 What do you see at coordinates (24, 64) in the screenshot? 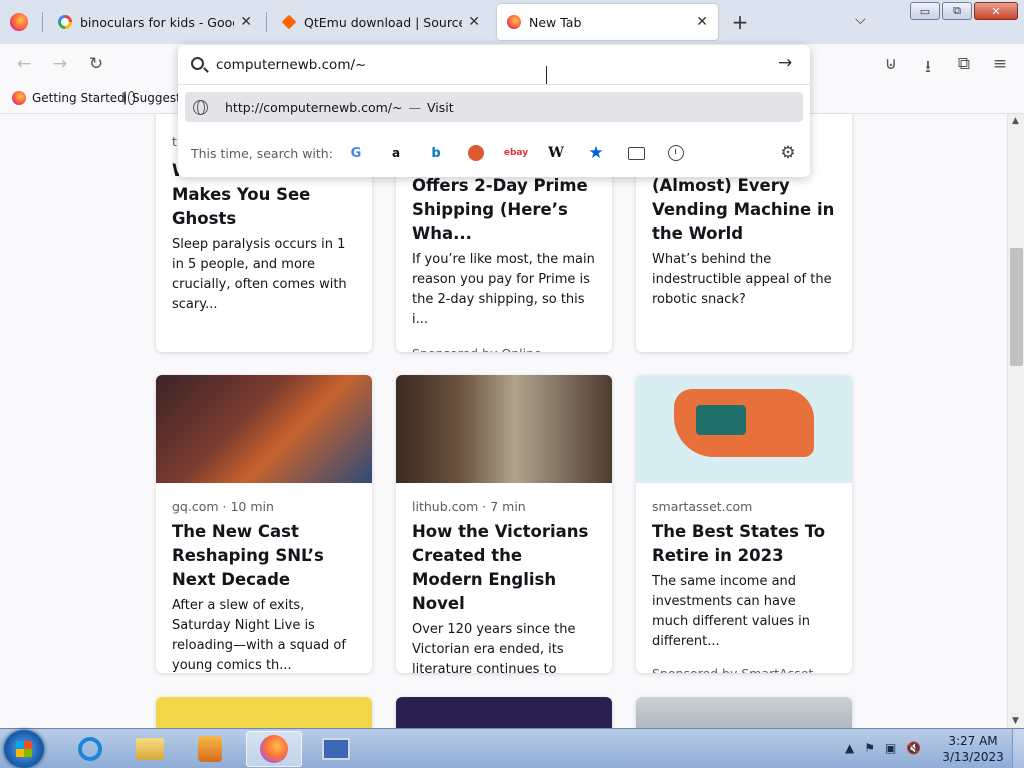
I see `back-button: ←` at bounding box center [24, 64].